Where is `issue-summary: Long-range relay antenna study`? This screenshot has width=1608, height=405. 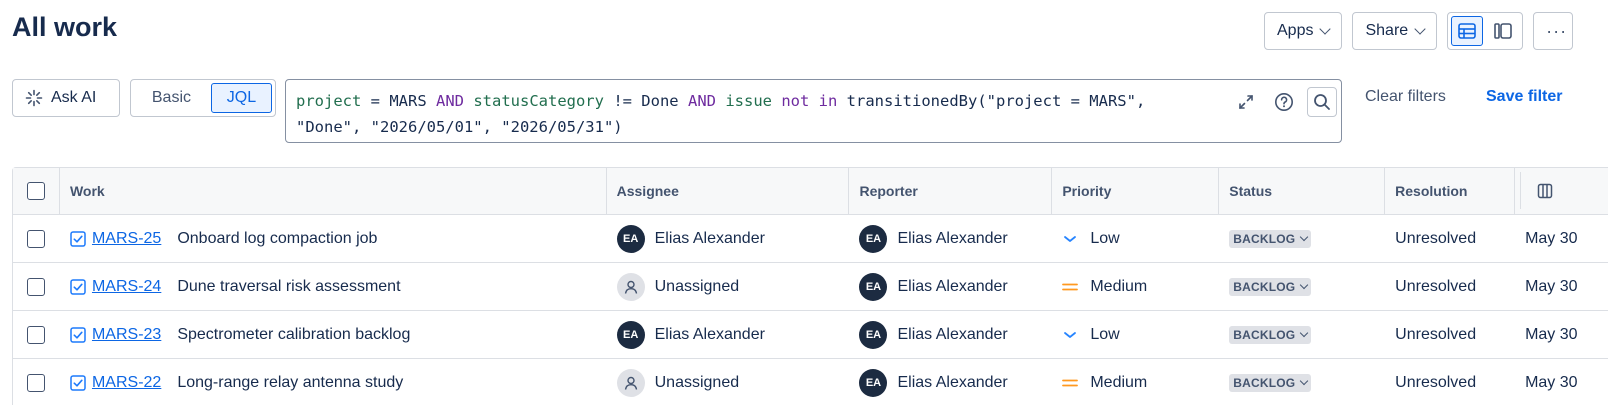 issue-summary: Long-range relay antenna study is located at coordinates (290, 383).